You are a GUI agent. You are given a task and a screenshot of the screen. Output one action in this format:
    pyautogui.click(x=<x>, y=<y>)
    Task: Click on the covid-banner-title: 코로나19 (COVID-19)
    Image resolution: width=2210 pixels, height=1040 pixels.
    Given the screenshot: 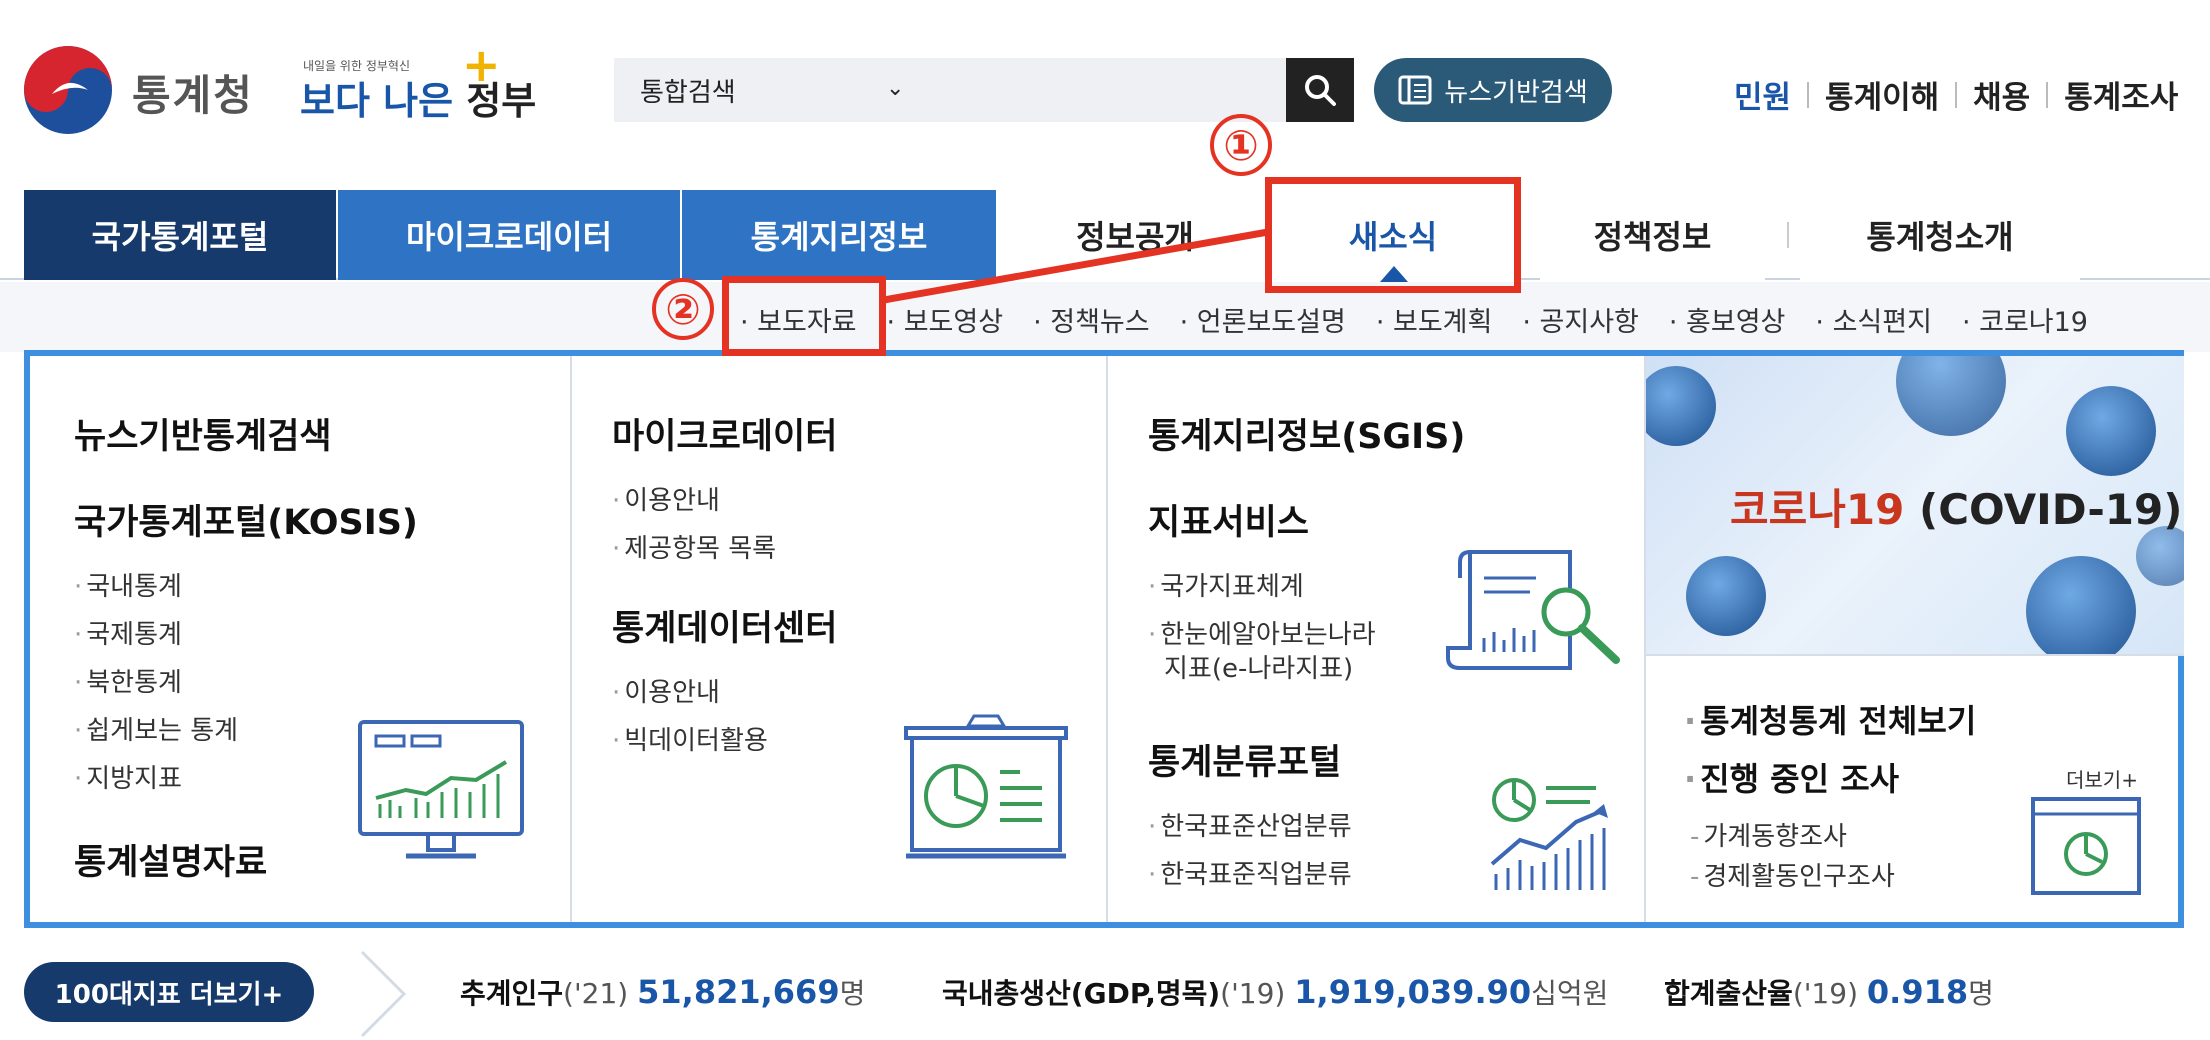 What is the action you would take?
    pyautogui.click(x=1956, y=509)
    